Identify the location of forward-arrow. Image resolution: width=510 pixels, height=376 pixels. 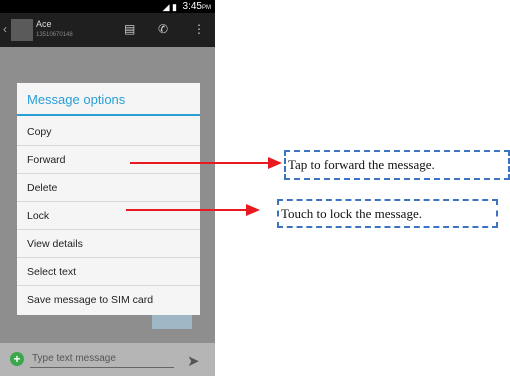
(206, 163).